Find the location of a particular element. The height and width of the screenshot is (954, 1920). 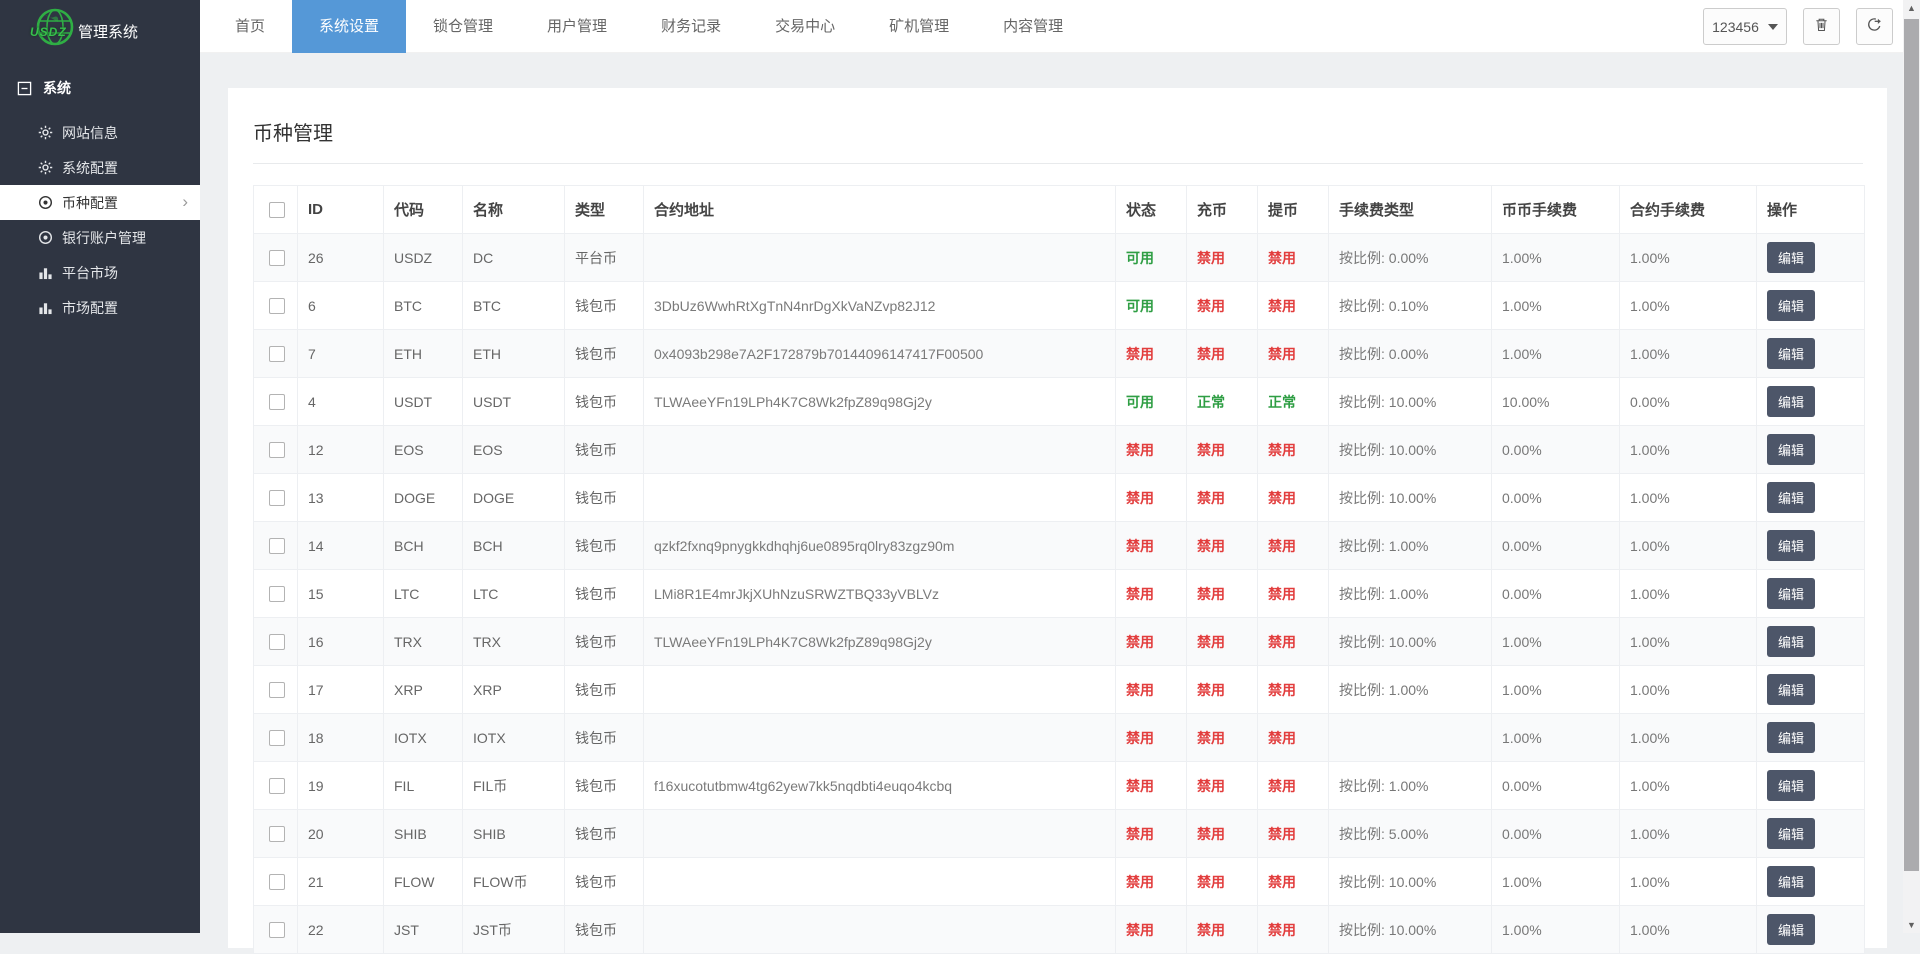

cell-withdraw: 禁用 is located at coordinates (1293, 689).